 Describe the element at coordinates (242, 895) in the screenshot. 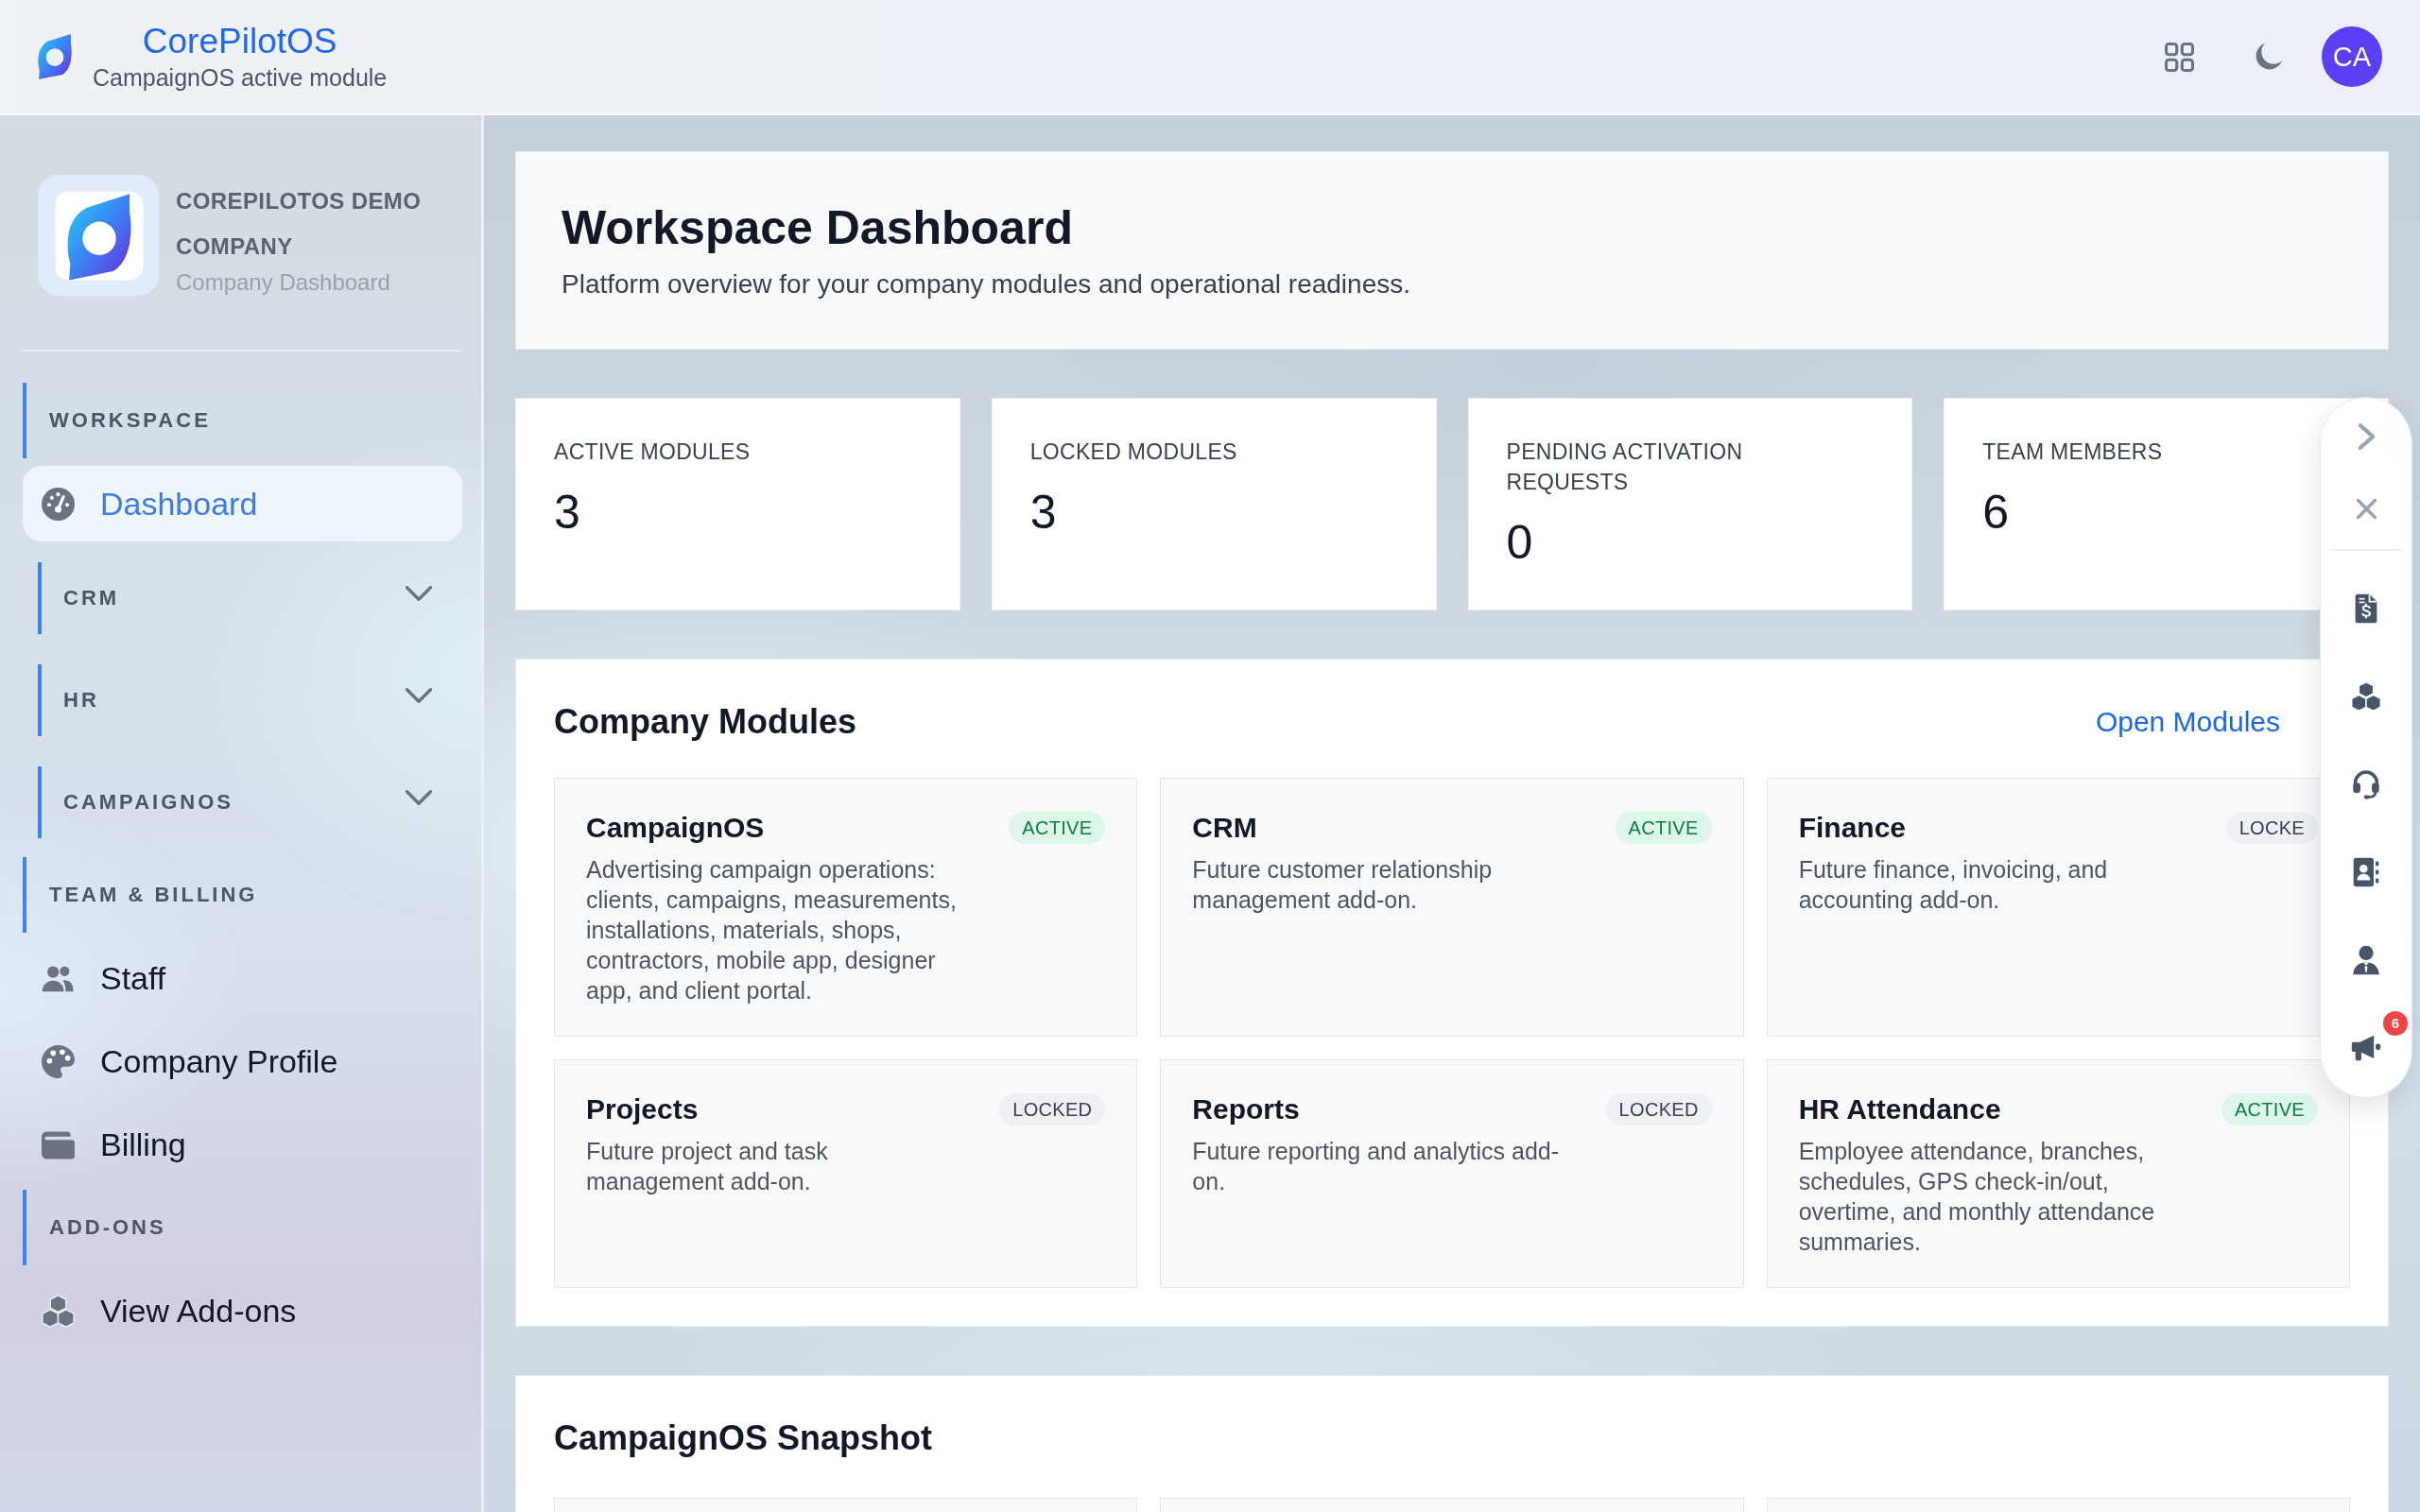

I see `section-heading: TEAM & BILLING` at that location.